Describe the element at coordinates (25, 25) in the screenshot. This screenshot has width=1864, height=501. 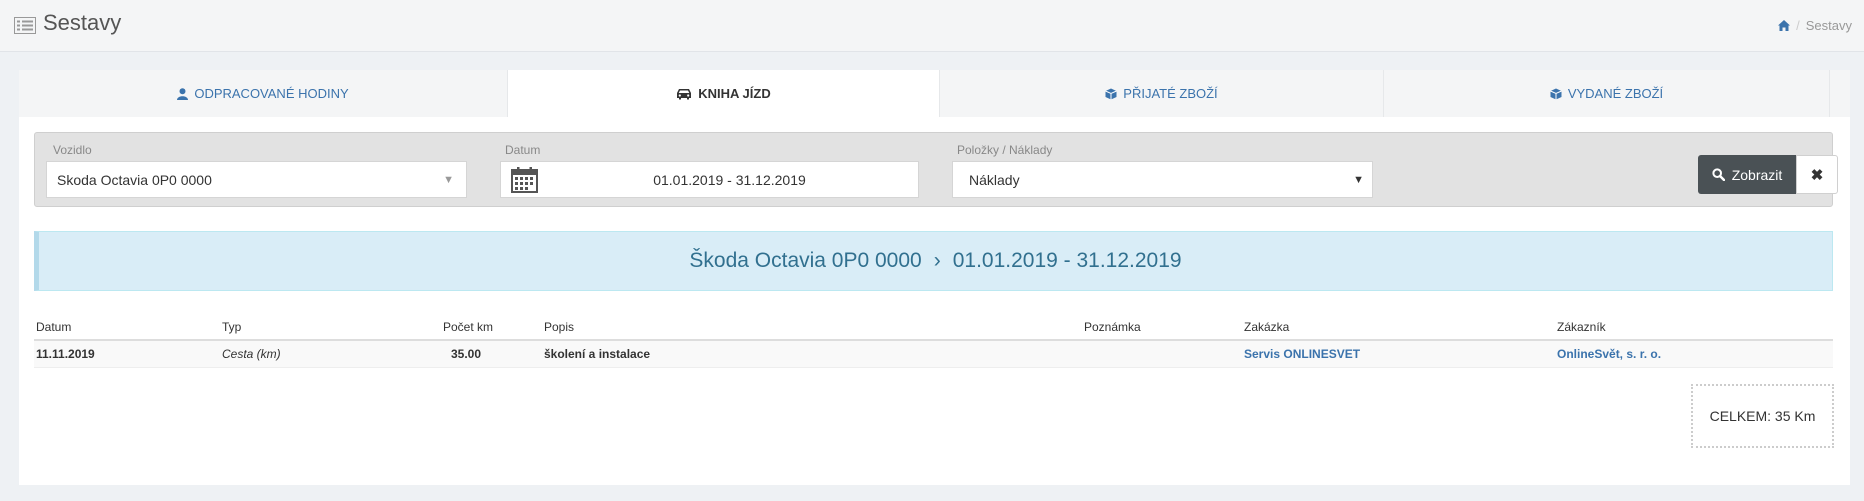
I see `list-icon` at that location.